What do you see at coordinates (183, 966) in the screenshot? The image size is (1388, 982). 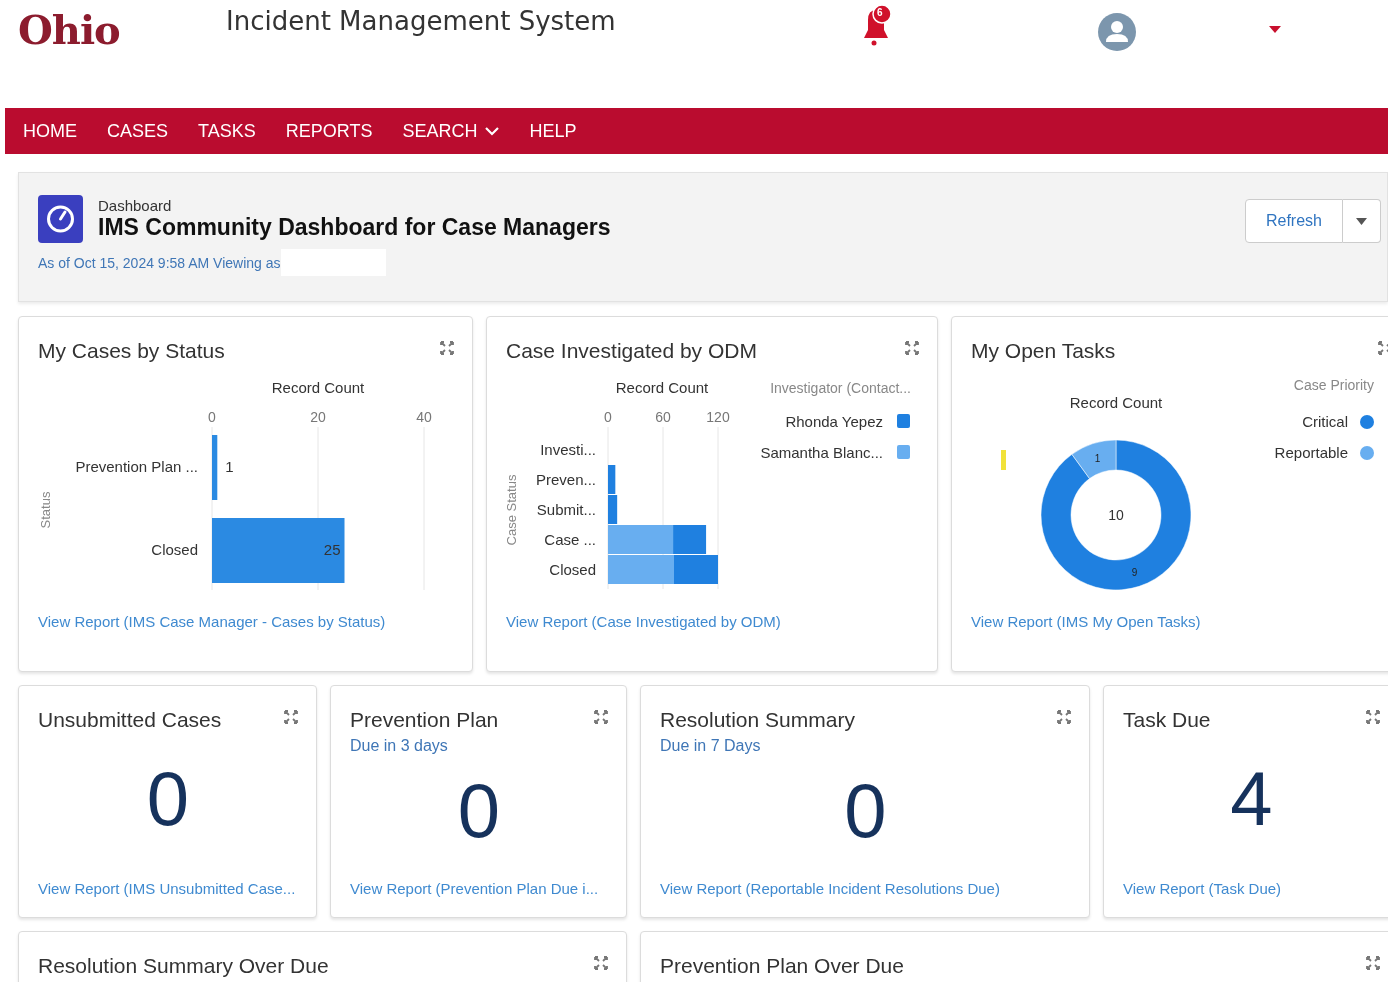 I see `card-title: Resolution Summary Over Due` at bounding box center [183, 966].